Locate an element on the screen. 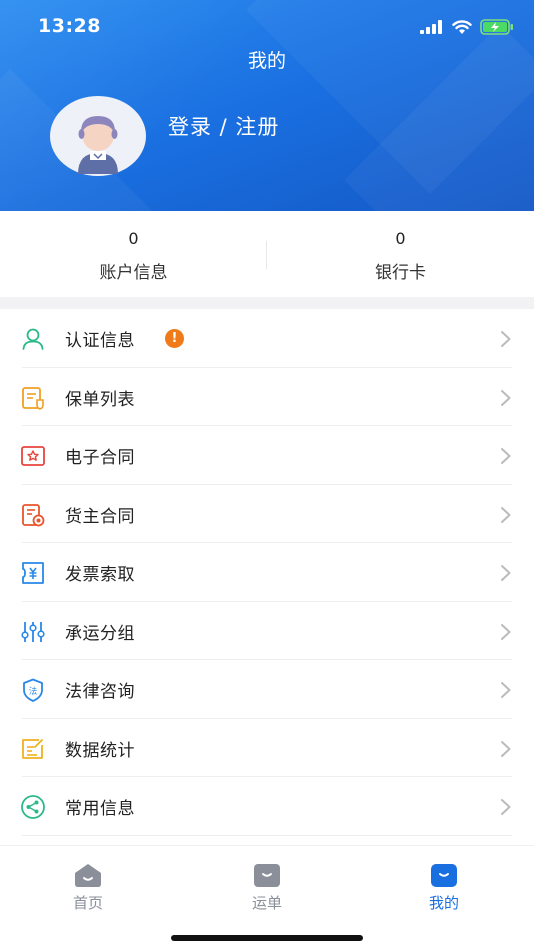 This screenshot has height=951, width=534. menu-item-label: 电子合同 is located at coordinates (100, 458).